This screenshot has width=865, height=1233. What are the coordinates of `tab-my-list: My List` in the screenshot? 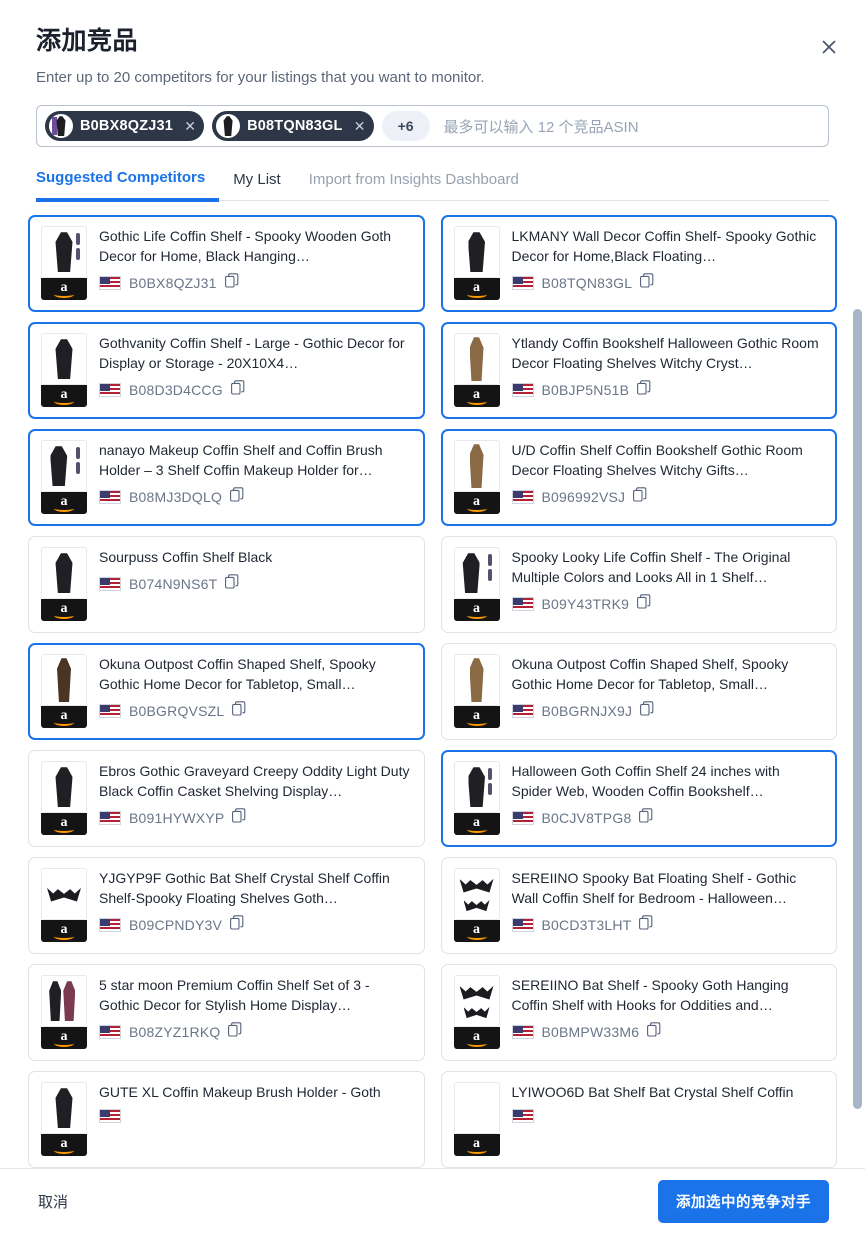 It's located at (257, 185).